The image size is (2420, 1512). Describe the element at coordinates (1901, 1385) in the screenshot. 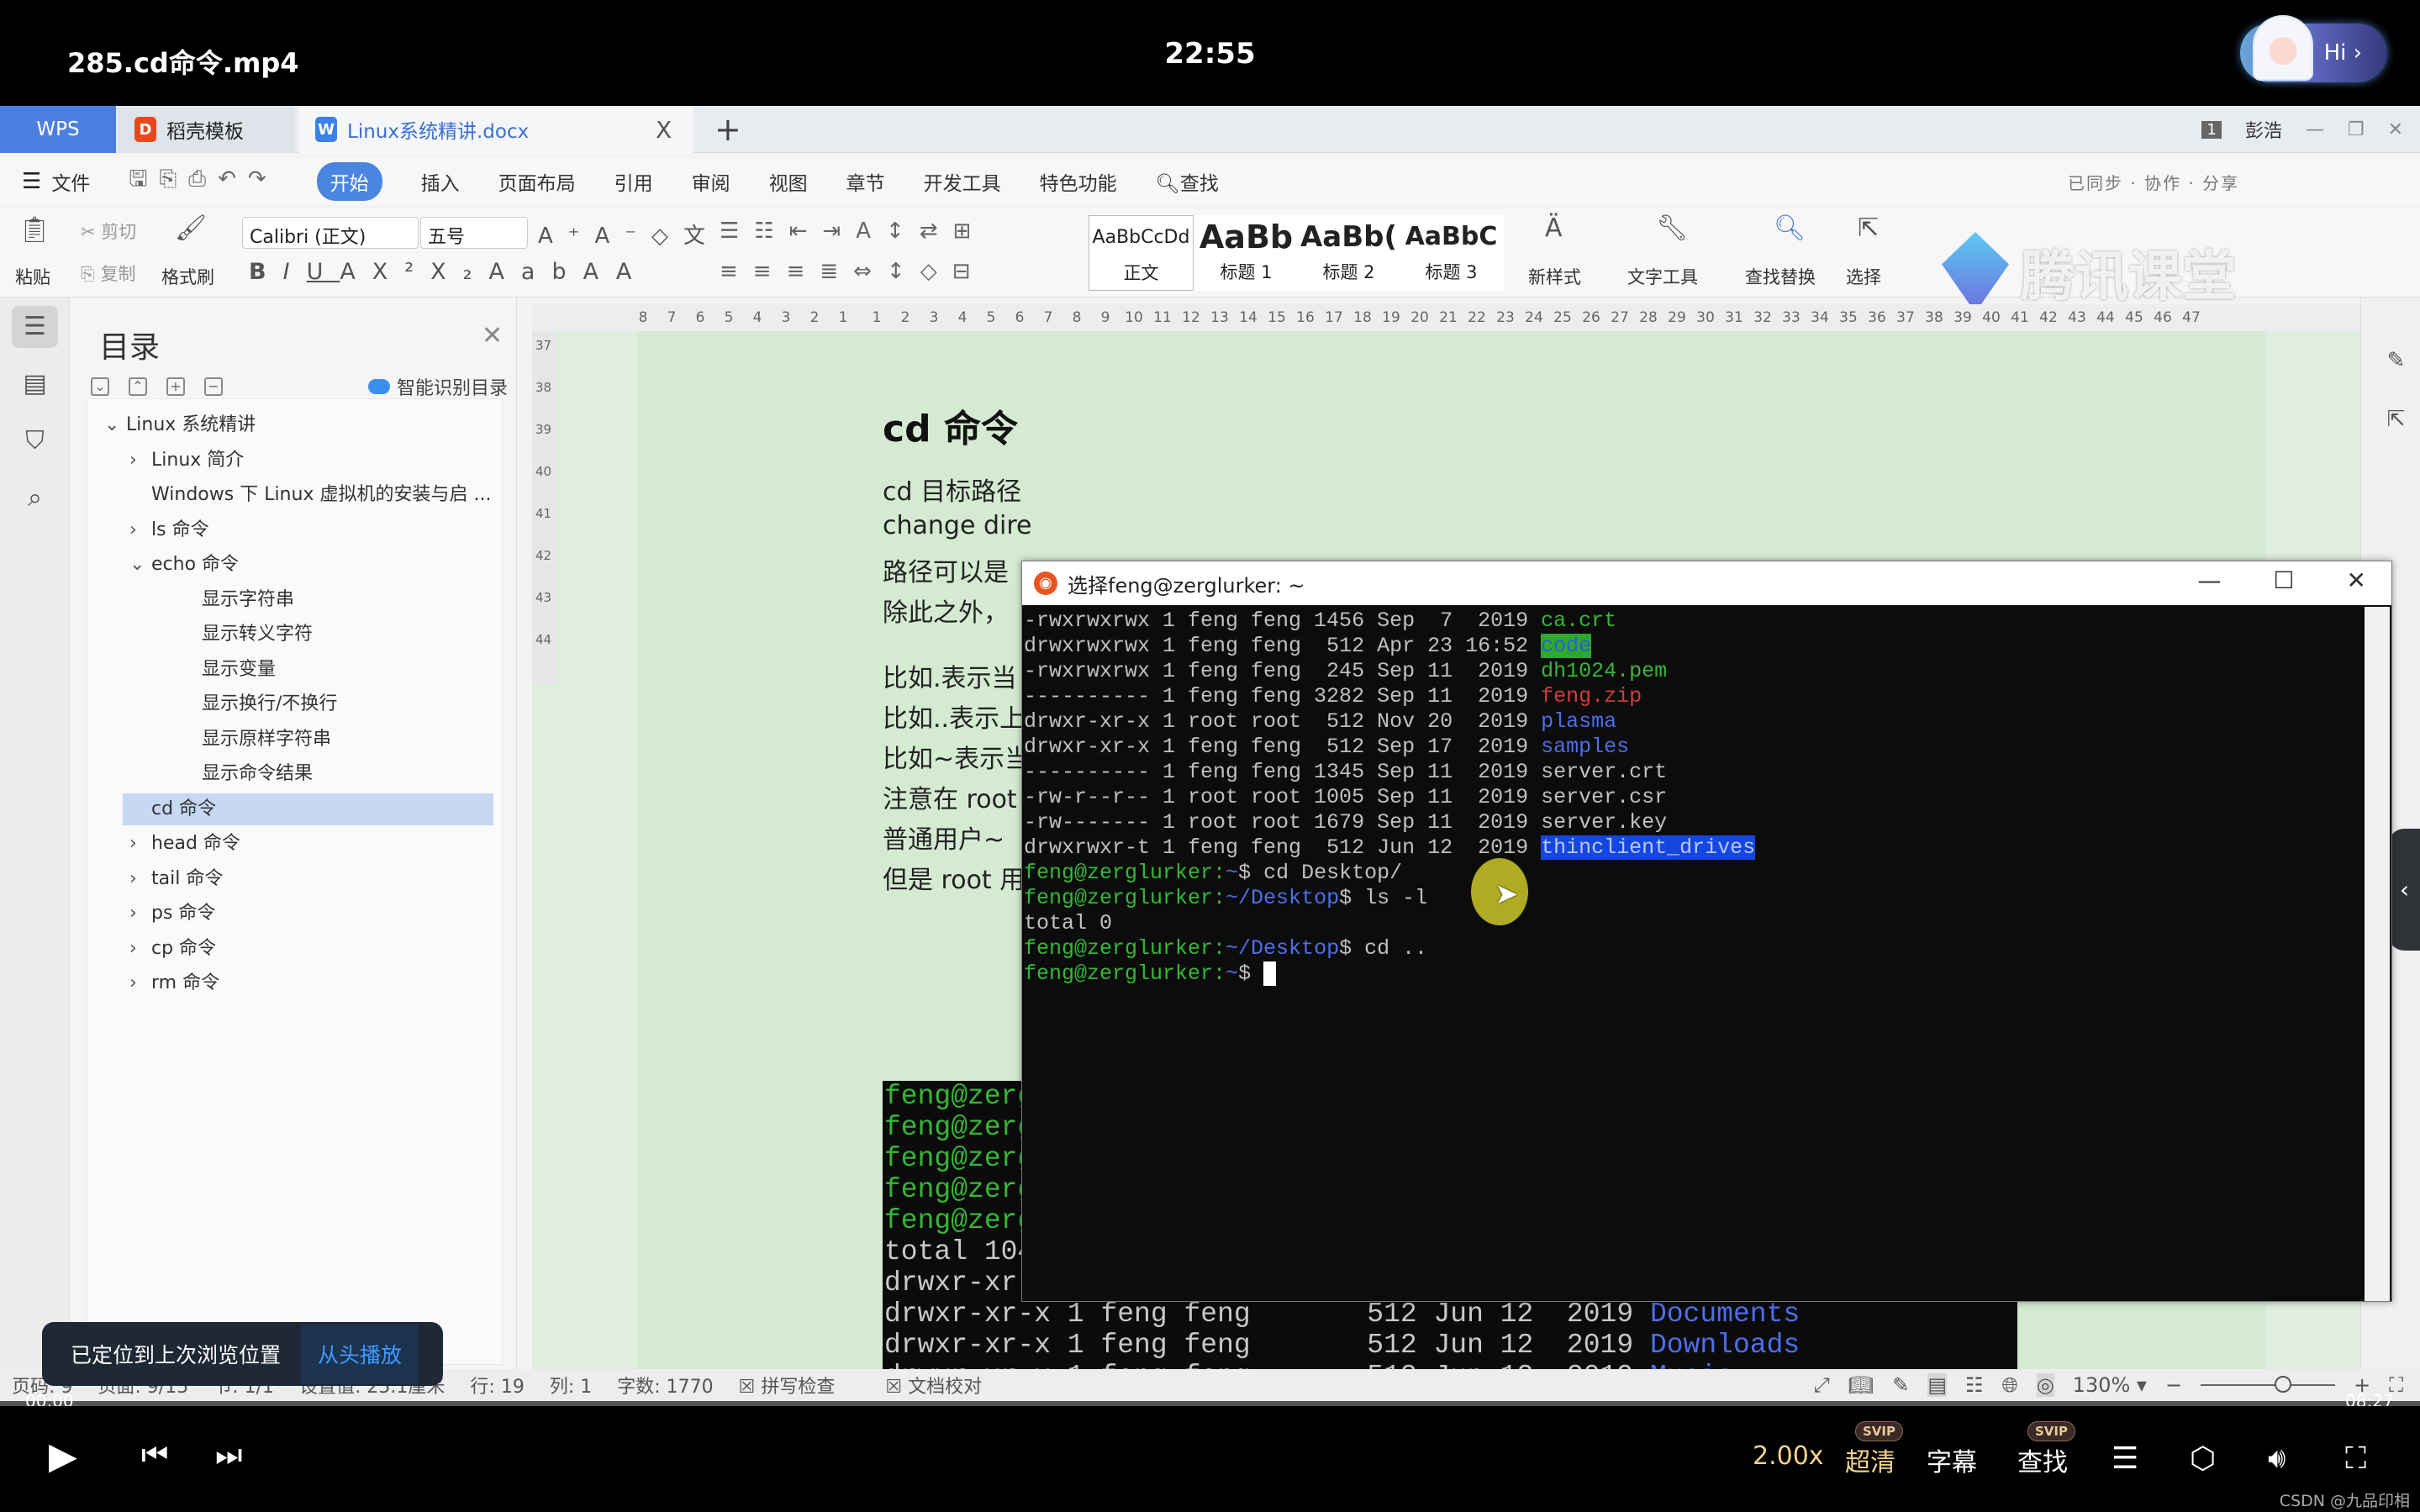

I see `edit-icon: ✎` at that location.